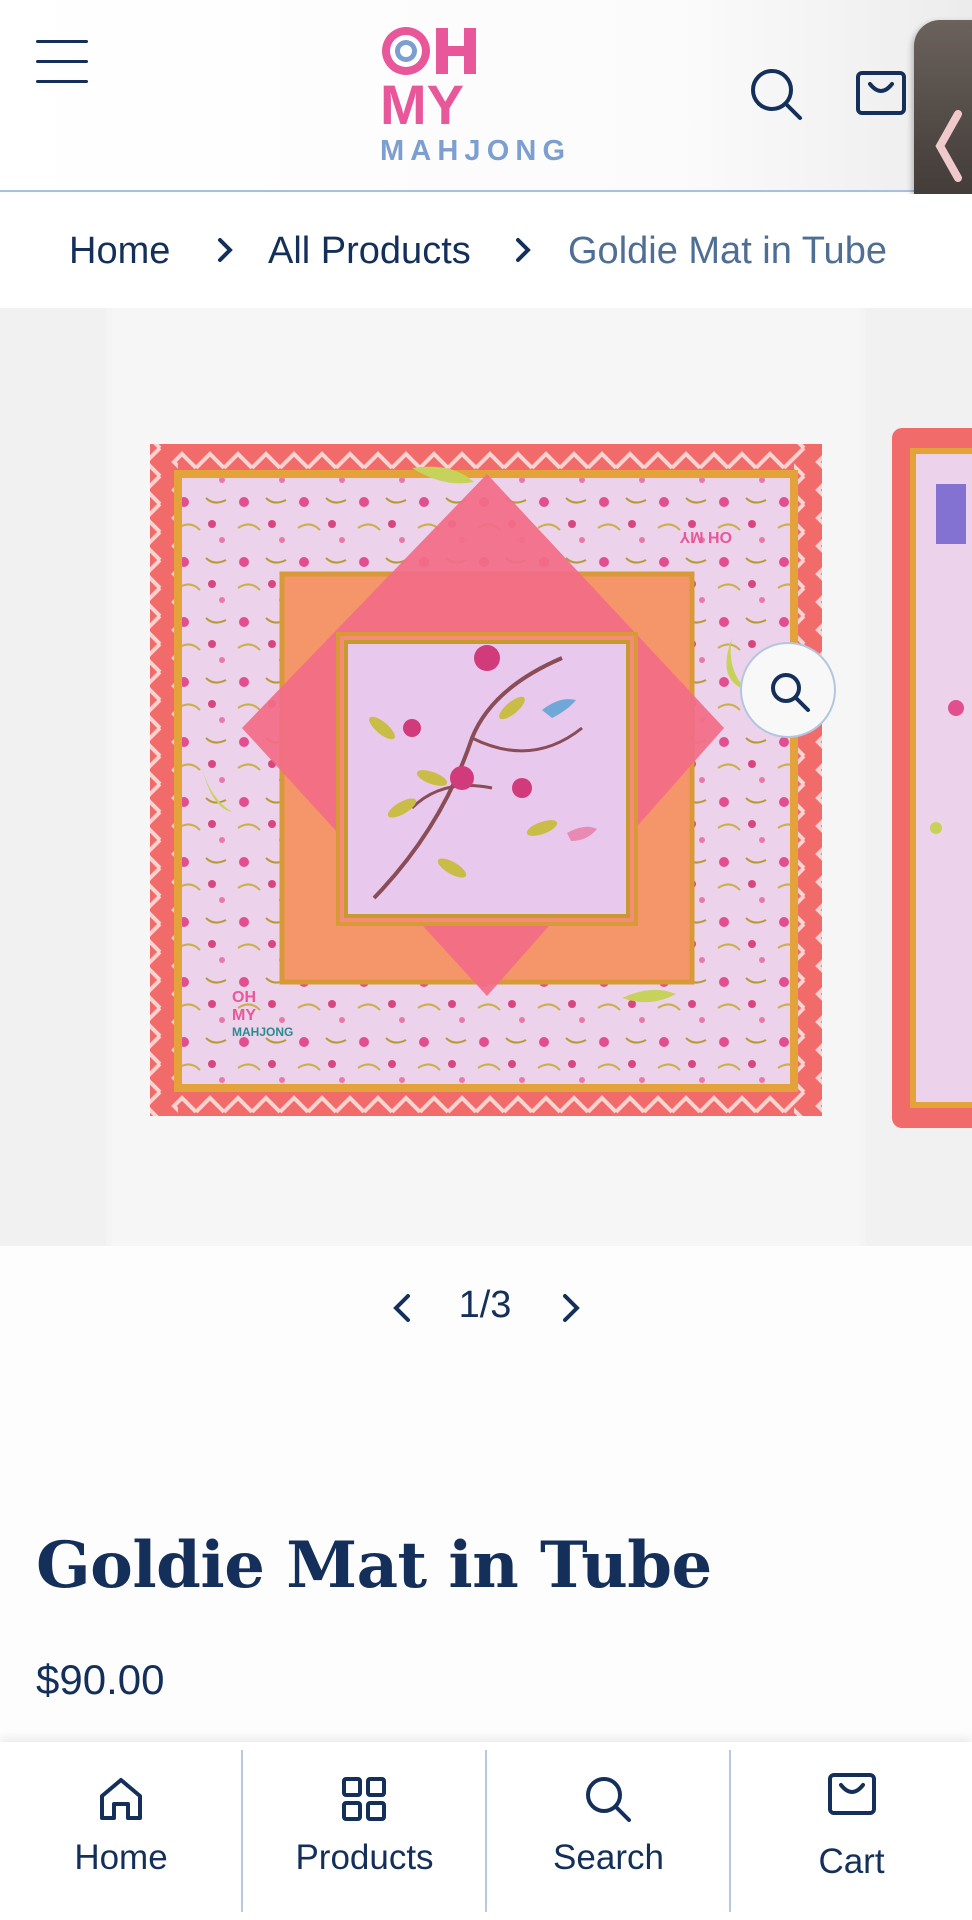 This screenshot has width=972, height=1920. I want to click on next-slide-peek, so click(919, 777).